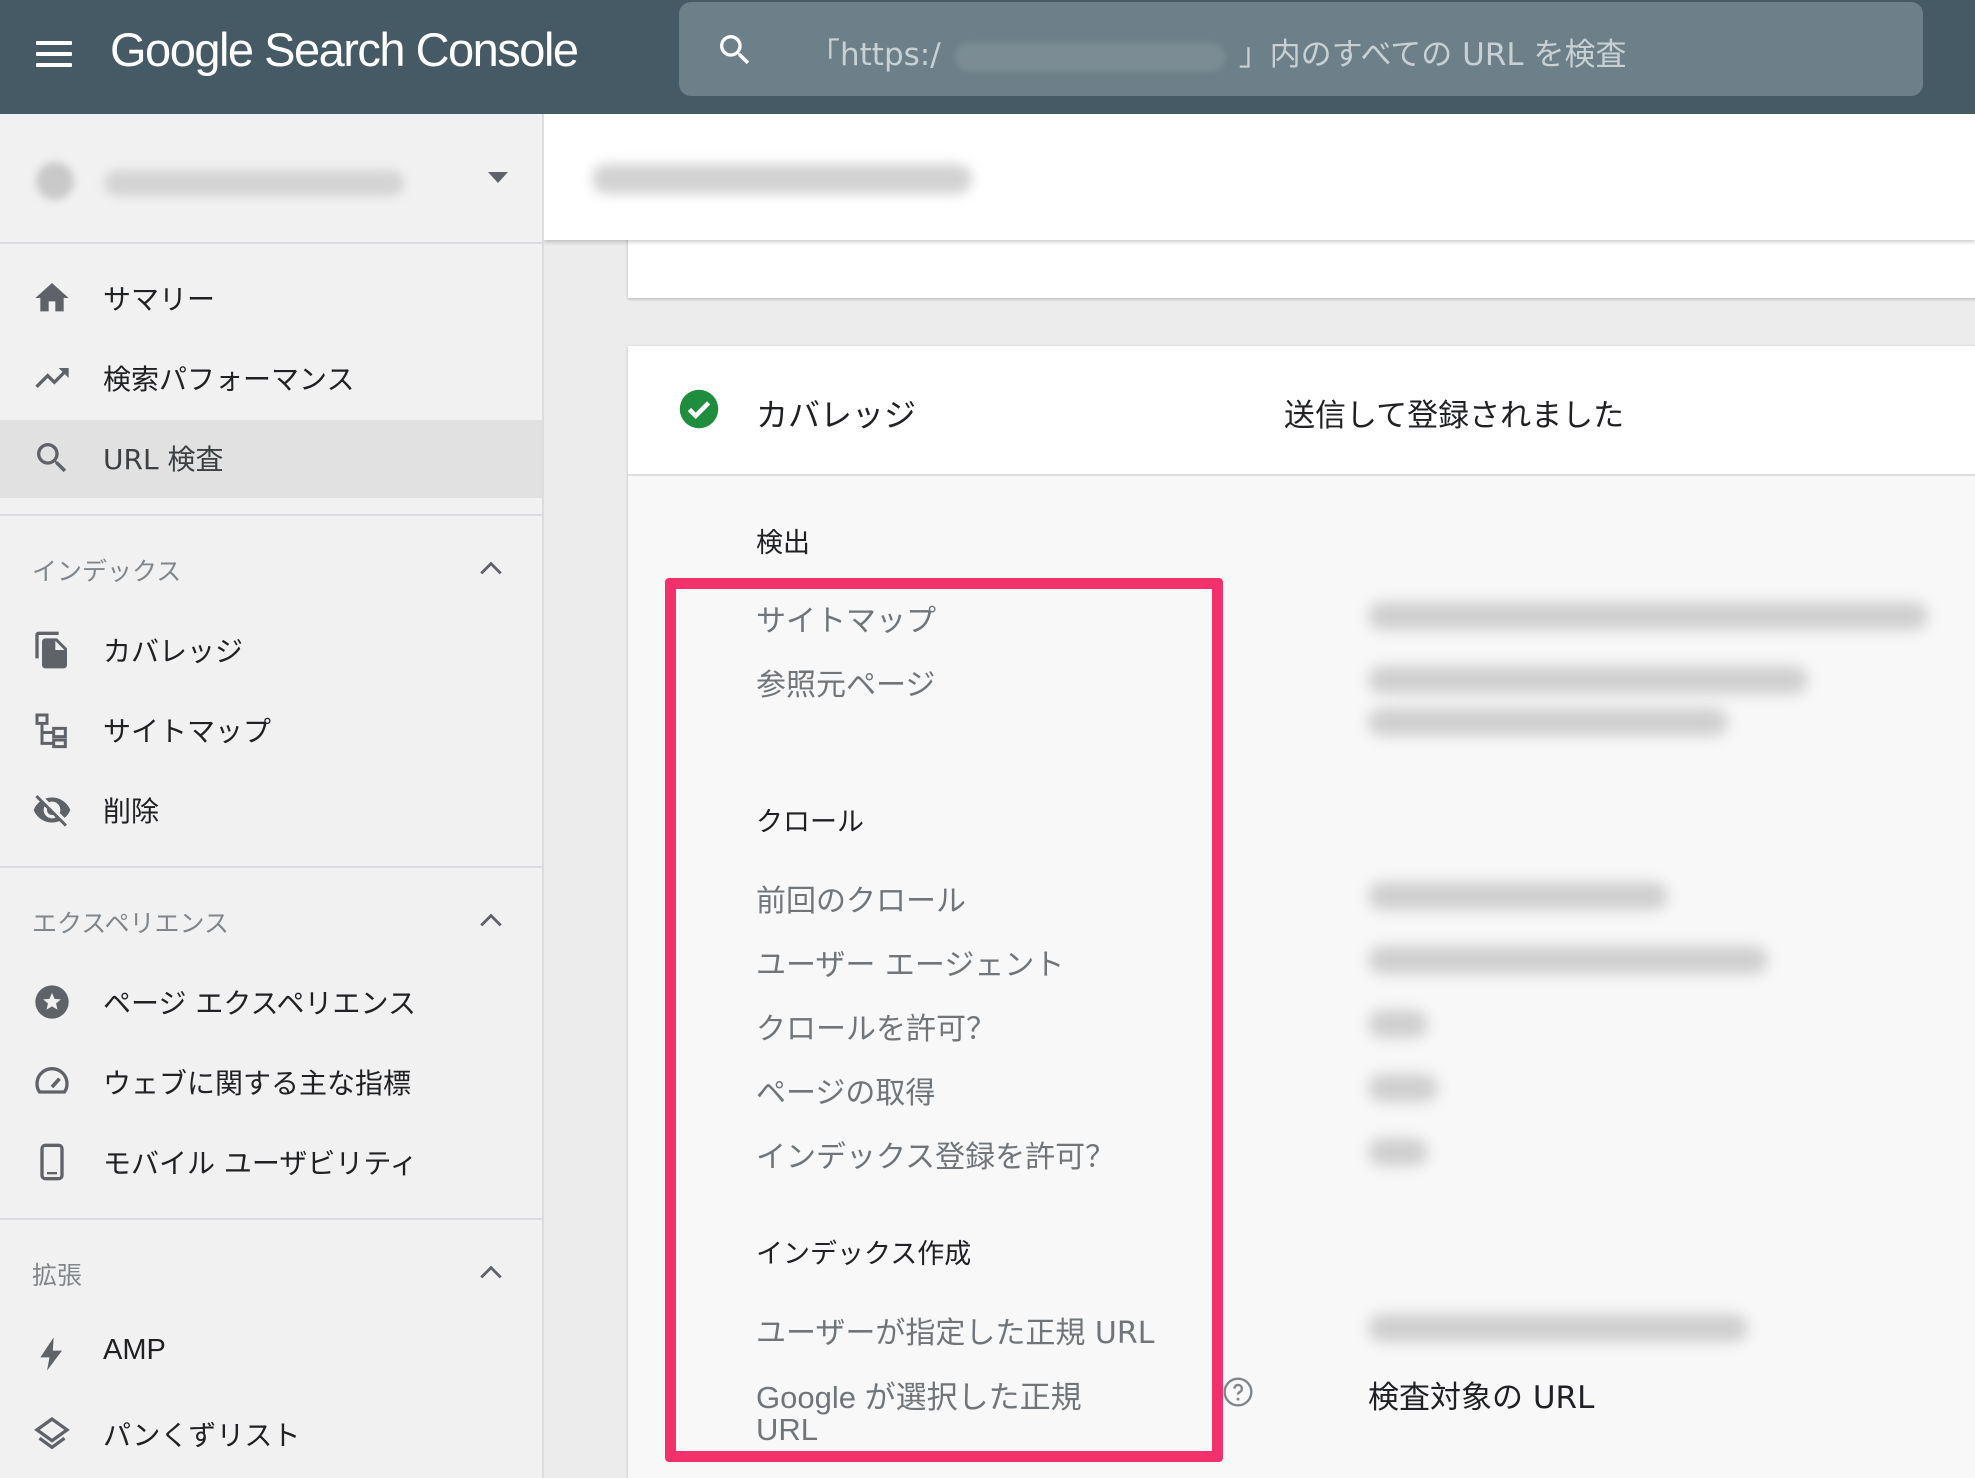  What do you see at coordinates (1518, 896) in the screenshot?
I see `row-last-crawl-value-redacted` at bounding box center [1518, 896].